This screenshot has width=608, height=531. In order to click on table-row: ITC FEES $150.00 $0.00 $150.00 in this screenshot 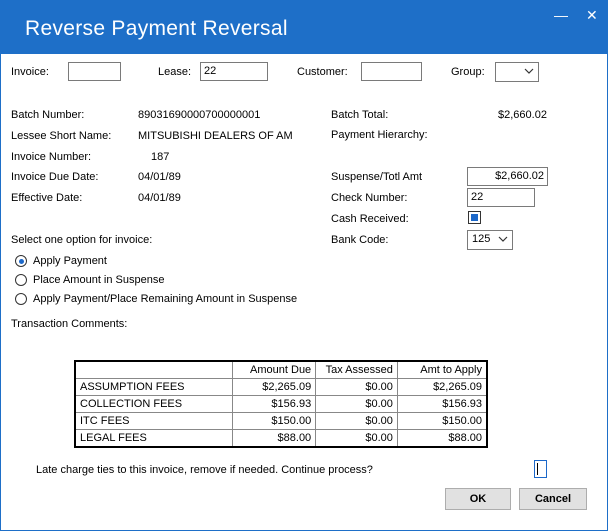, I will do `click(281, 421)`.